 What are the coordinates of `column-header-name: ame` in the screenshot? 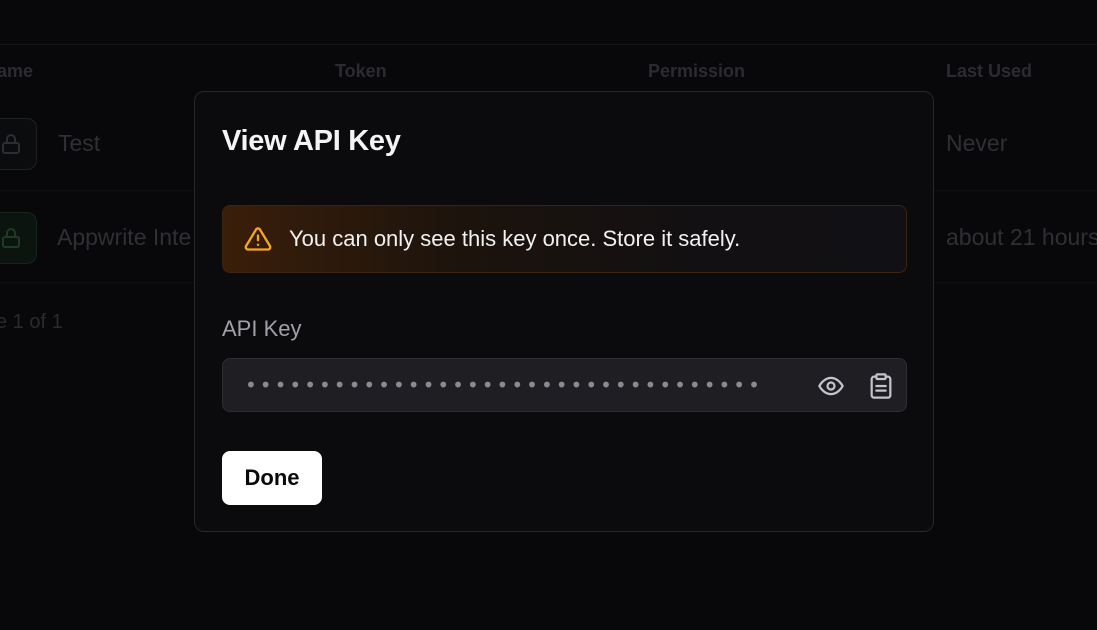 It's located at (17, 71).